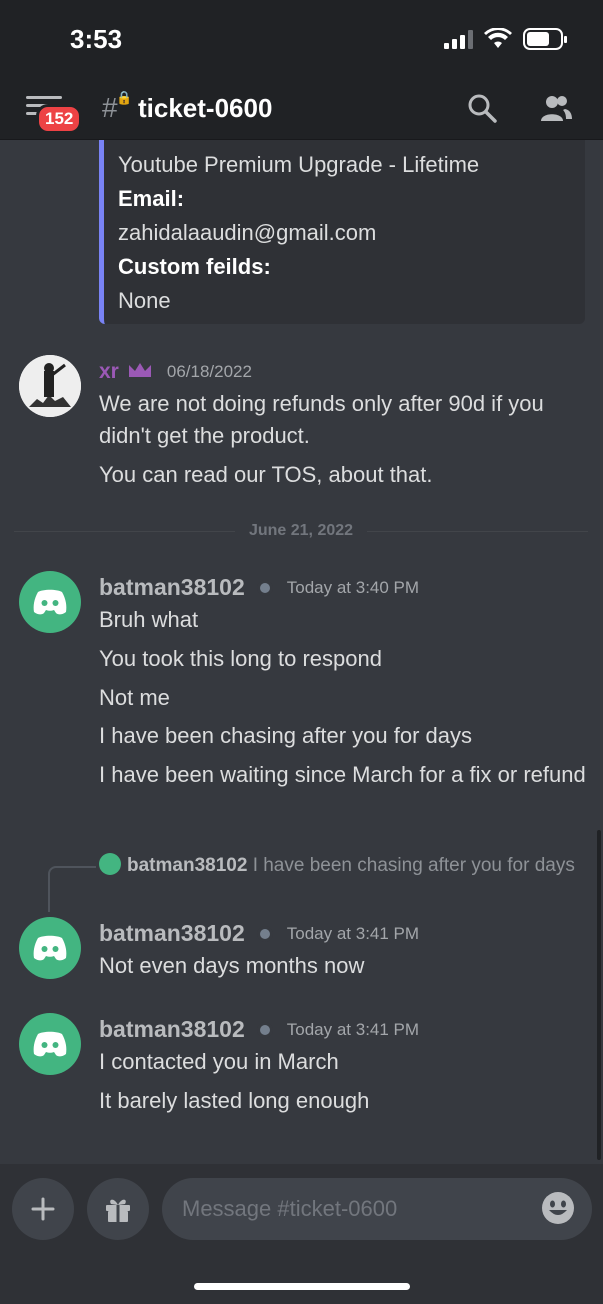 Image resolution: width=603 pixels, height=1304 pixels. I want to click on reply-text: I have been chasing after you for days, so click(413, 865).